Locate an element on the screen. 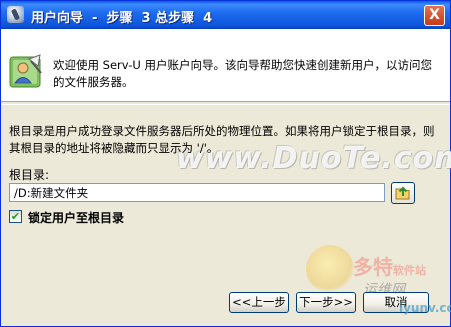 The image size is (451, 327). wizard-icon is located at coordinates (15, 14).